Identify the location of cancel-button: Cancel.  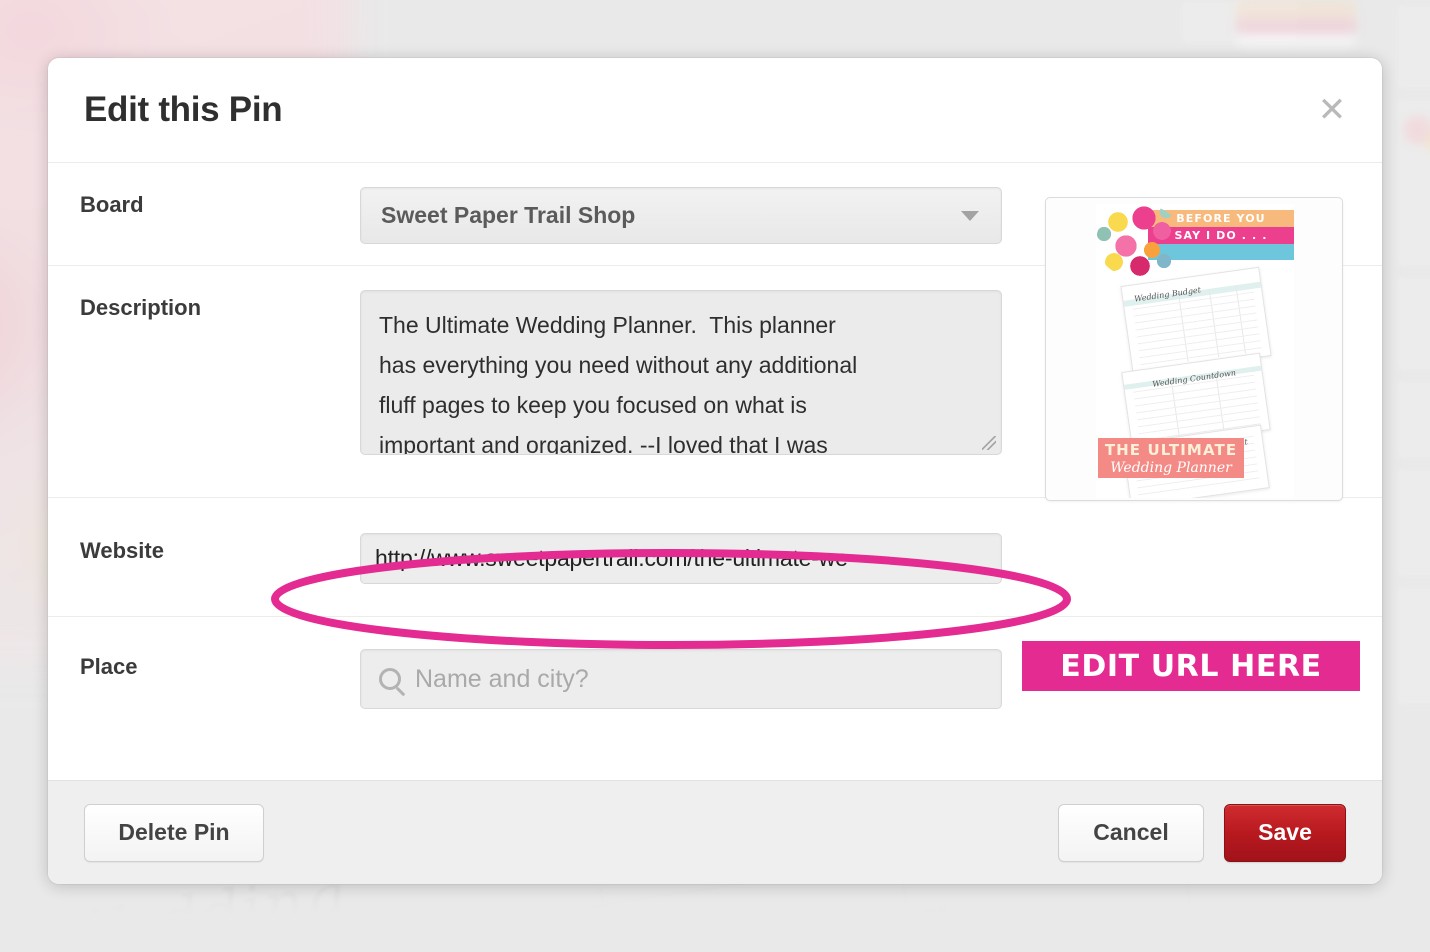
(1131, 832).